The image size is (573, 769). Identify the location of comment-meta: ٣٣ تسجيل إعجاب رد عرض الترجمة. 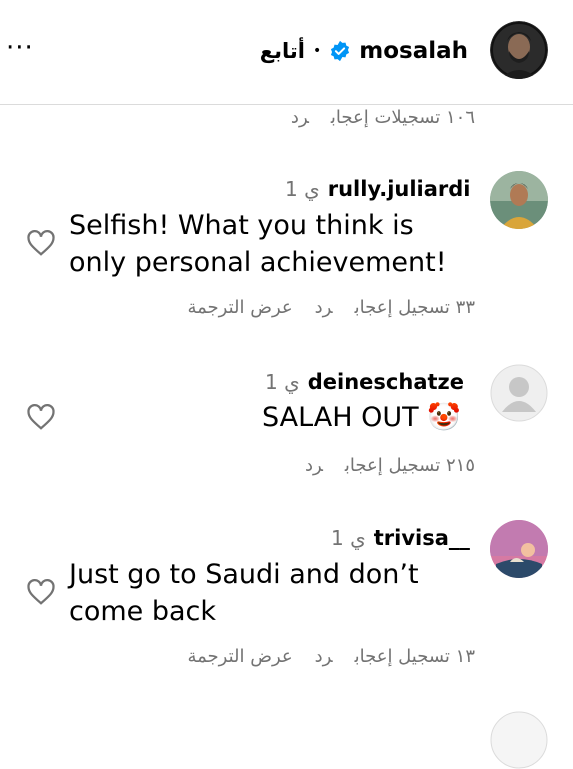
(320, 307).